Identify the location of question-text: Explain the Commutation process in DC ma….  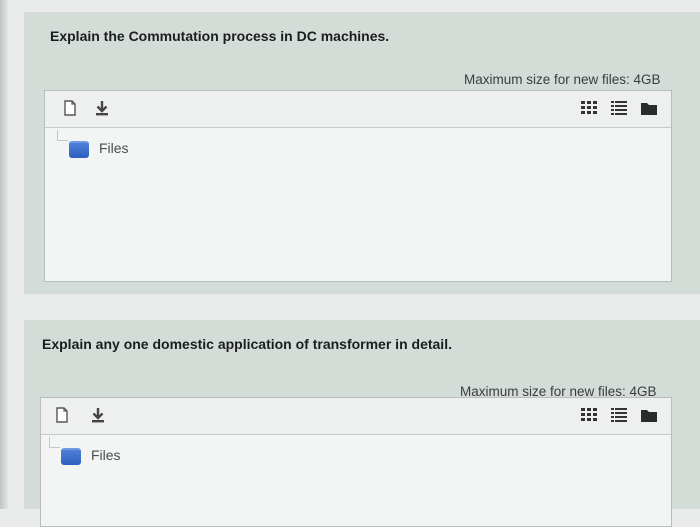
(220, 36).